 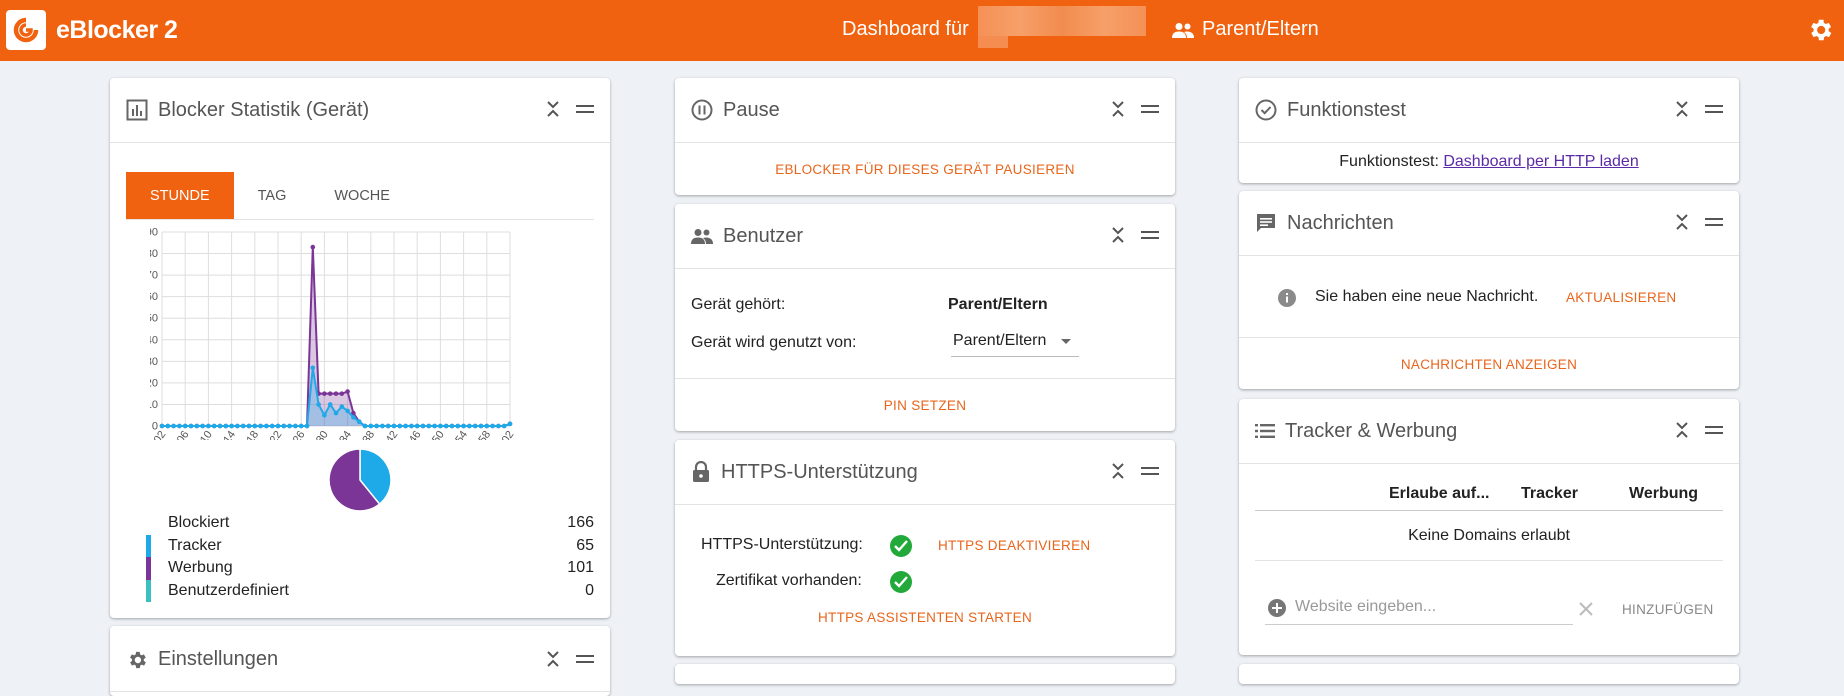 I want to click on legend-label: Benutzerdefiniert, so click(x=228, y=590).